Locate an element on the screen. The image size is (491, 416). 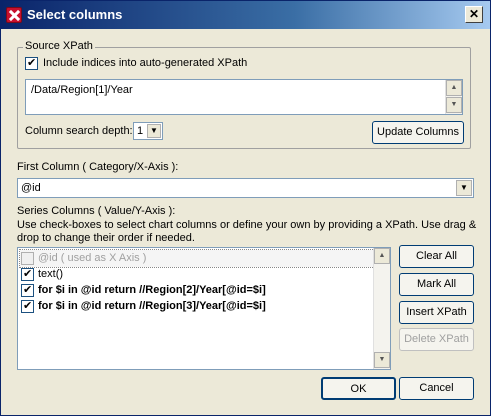
clear-all-button: Clear All is located at coordinates (436, 256).